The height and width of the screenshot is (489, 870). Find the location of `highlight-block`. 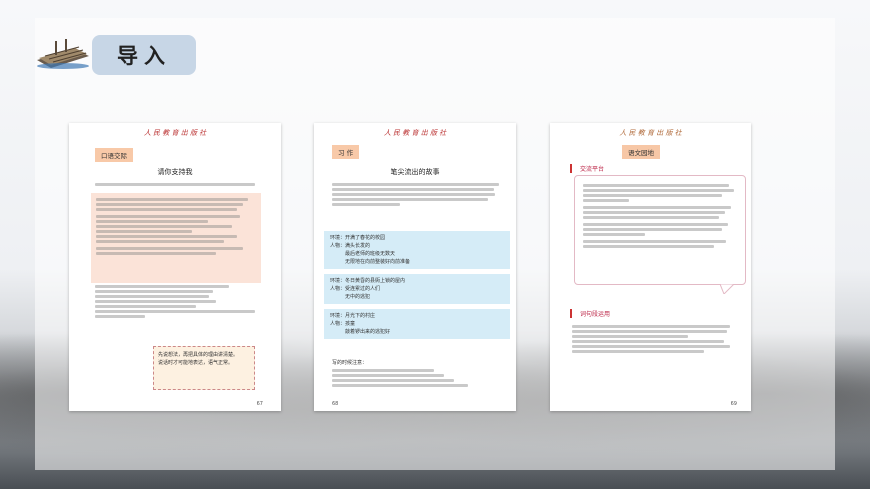

highlight-block is located at coordinates (176, 238).